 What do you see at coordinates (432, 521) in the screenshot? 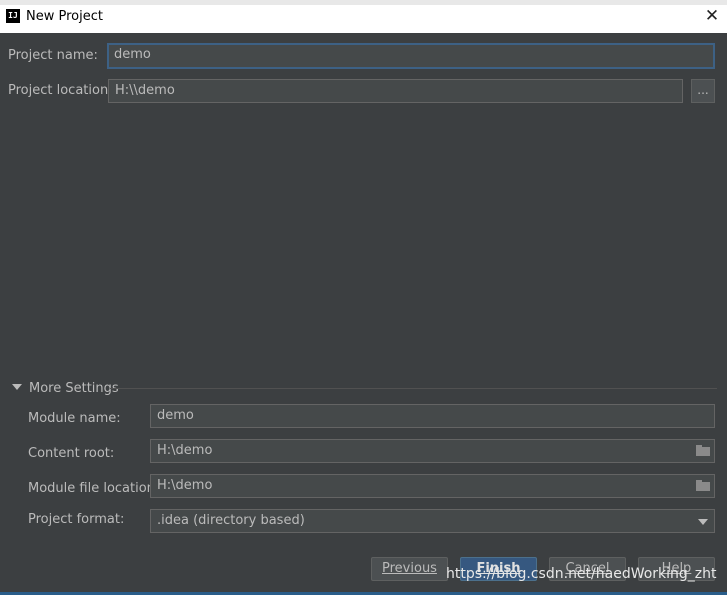
I see `project-format-select: .idea (directory based)` at bounding box center [432, 521].